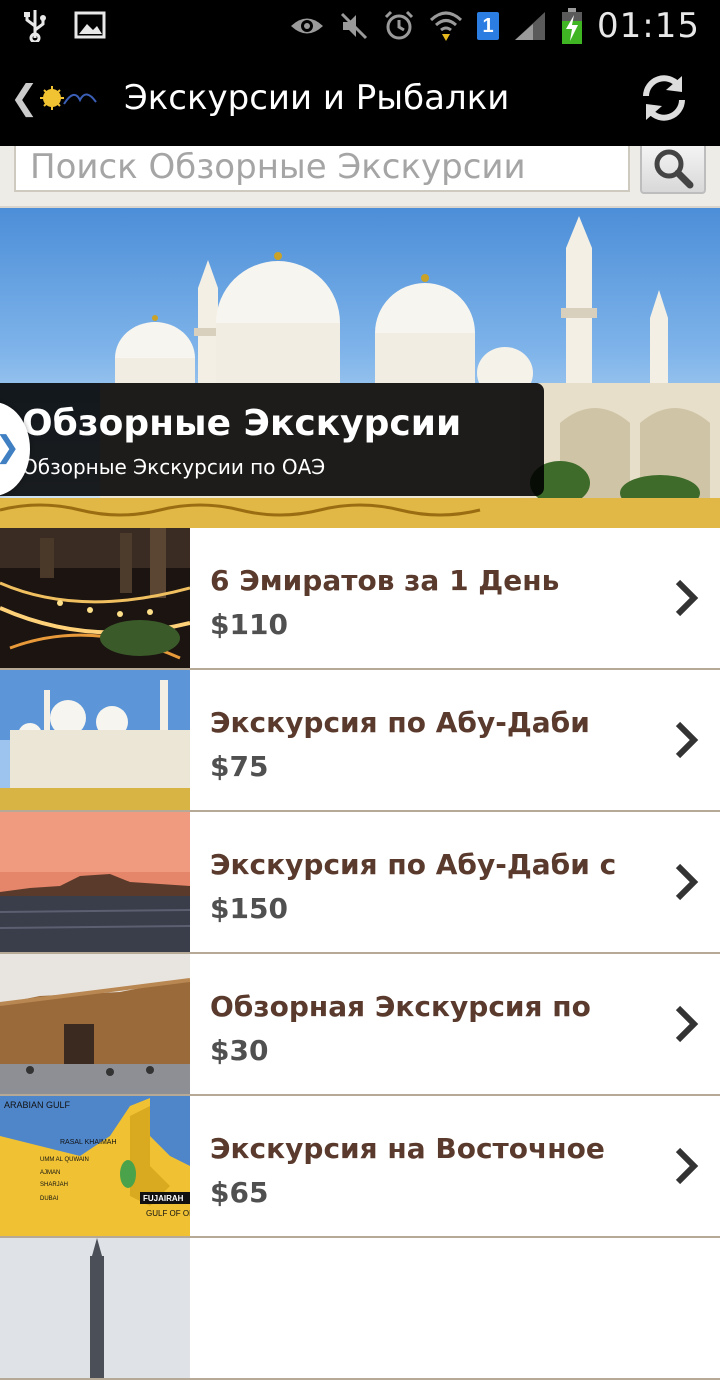  What do you see at coordinates (249, 908) in the screenshot?
I see `item-price: $150` at bounding box center [249, 908].